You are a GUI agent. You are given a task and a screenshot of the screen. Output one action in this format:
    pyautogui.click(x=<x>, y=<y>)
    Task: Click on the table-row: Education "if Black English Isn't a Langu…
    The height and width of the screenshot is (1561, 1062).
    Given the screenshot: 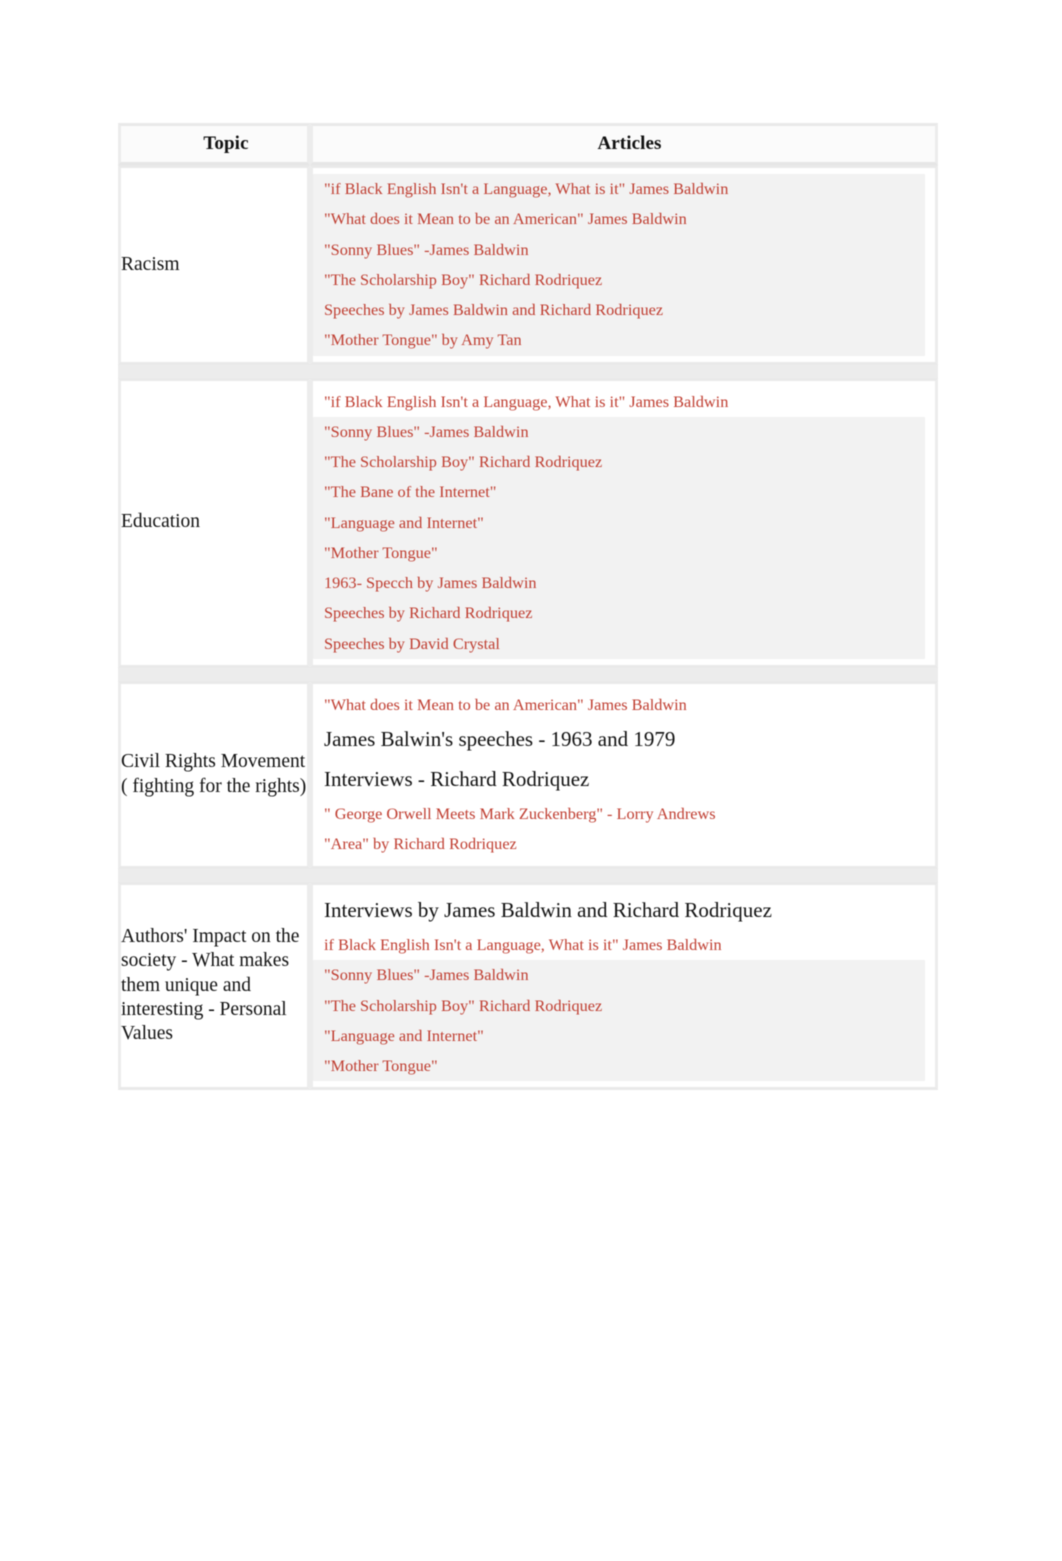 What is the action you would take?
    pyautogui.click(x=528, y=522)
    